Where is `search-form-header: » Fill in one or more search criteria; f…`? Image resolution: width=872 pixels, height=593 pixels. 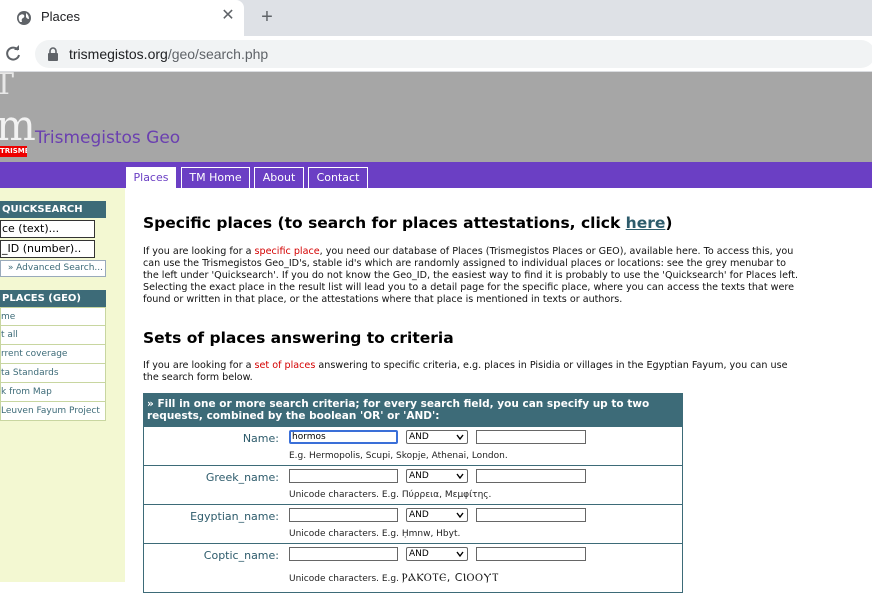
search-form-header: » Fill in one or more search criteria; f… is located at coordinates (413, 410).